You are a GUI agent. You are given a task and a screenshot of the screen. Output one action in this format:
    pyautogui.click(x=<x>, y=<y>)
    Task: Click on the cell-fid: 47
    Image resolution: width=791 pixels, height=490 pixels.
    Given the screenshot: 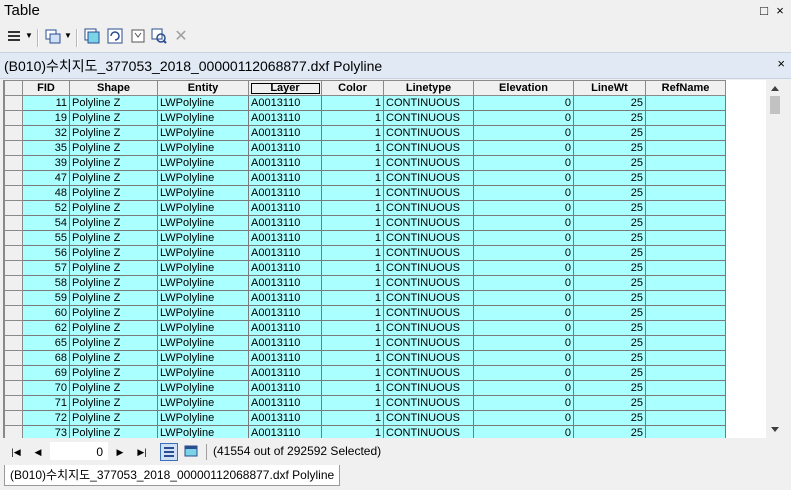 What is the action you would take?
    pyautogui.click(x=46, y=178)
    